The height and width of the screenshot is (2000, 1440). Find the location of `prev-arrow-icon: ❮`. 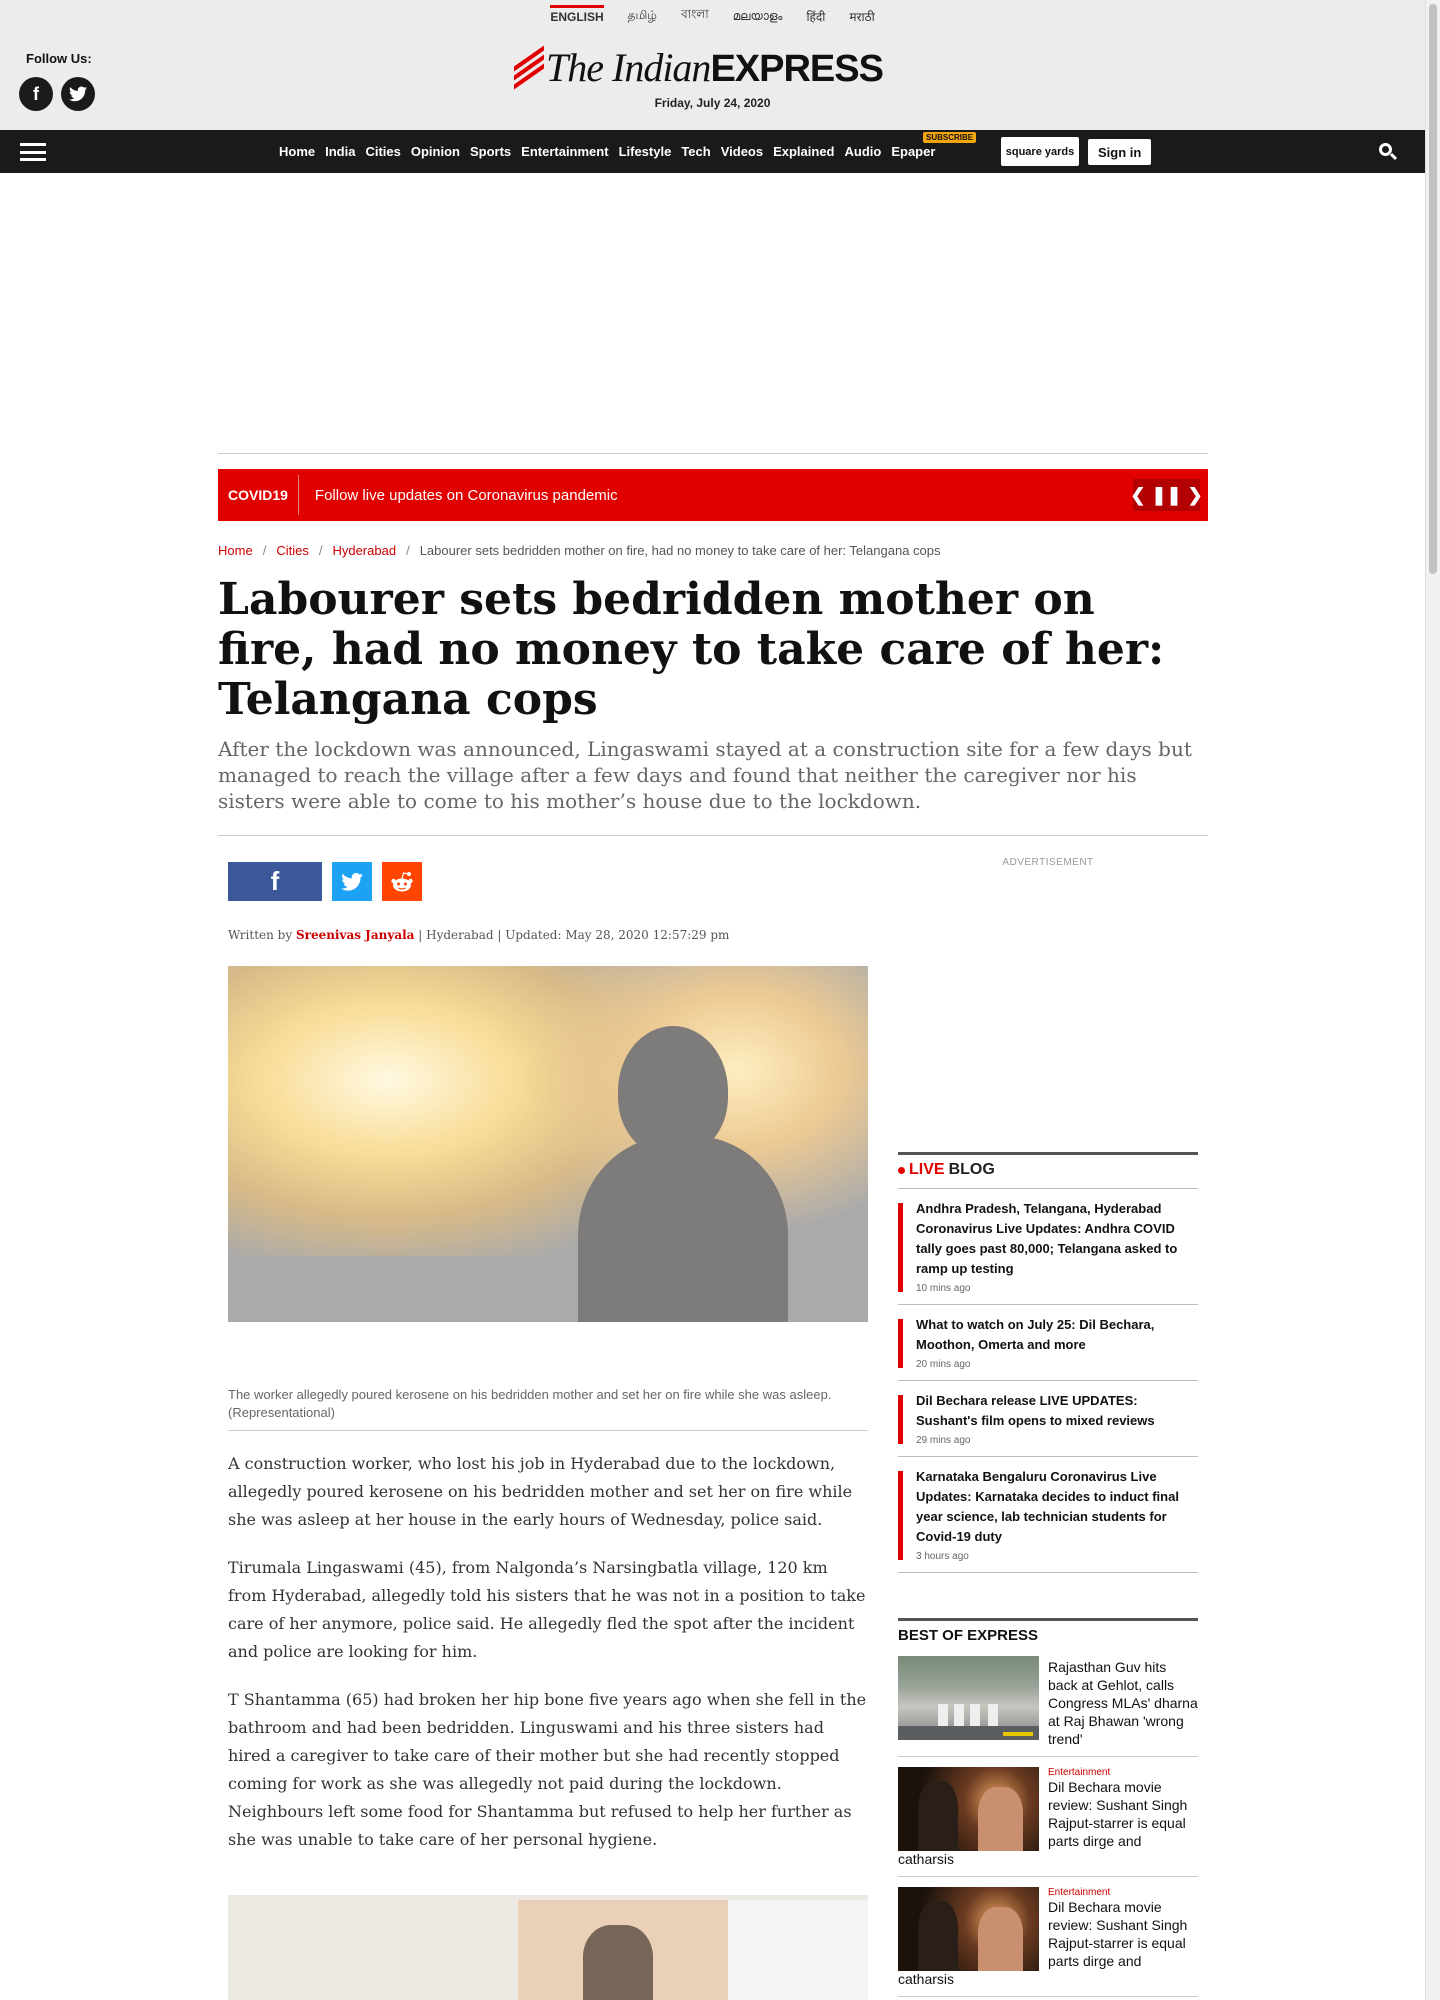

prev-arrow-icon: ❮ is located at coordinates (1137, 495).